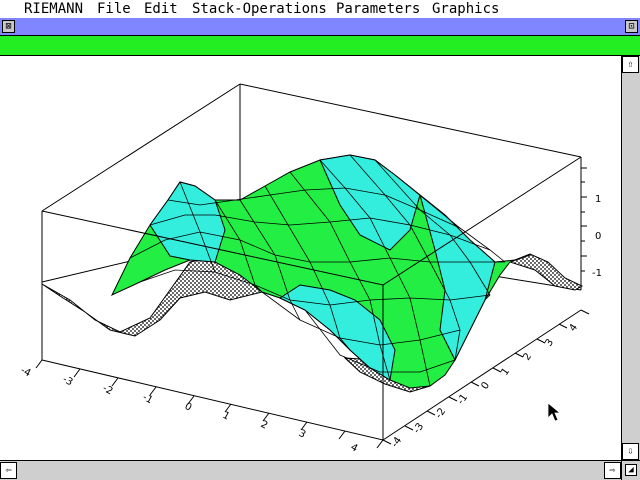  What do you see at coordinates (598, 236) in the screenshot?
I see `z-tick-label: 0` at bounding box center [598, 236].